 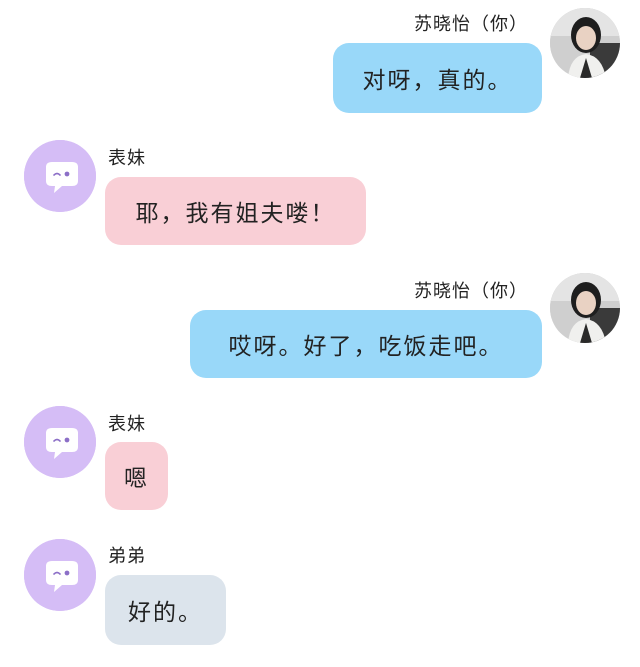 What do you see at coordinates (127, 556) in the screenshot?
I see `sender-name: 弟弟` at bounding box center [127, 556].